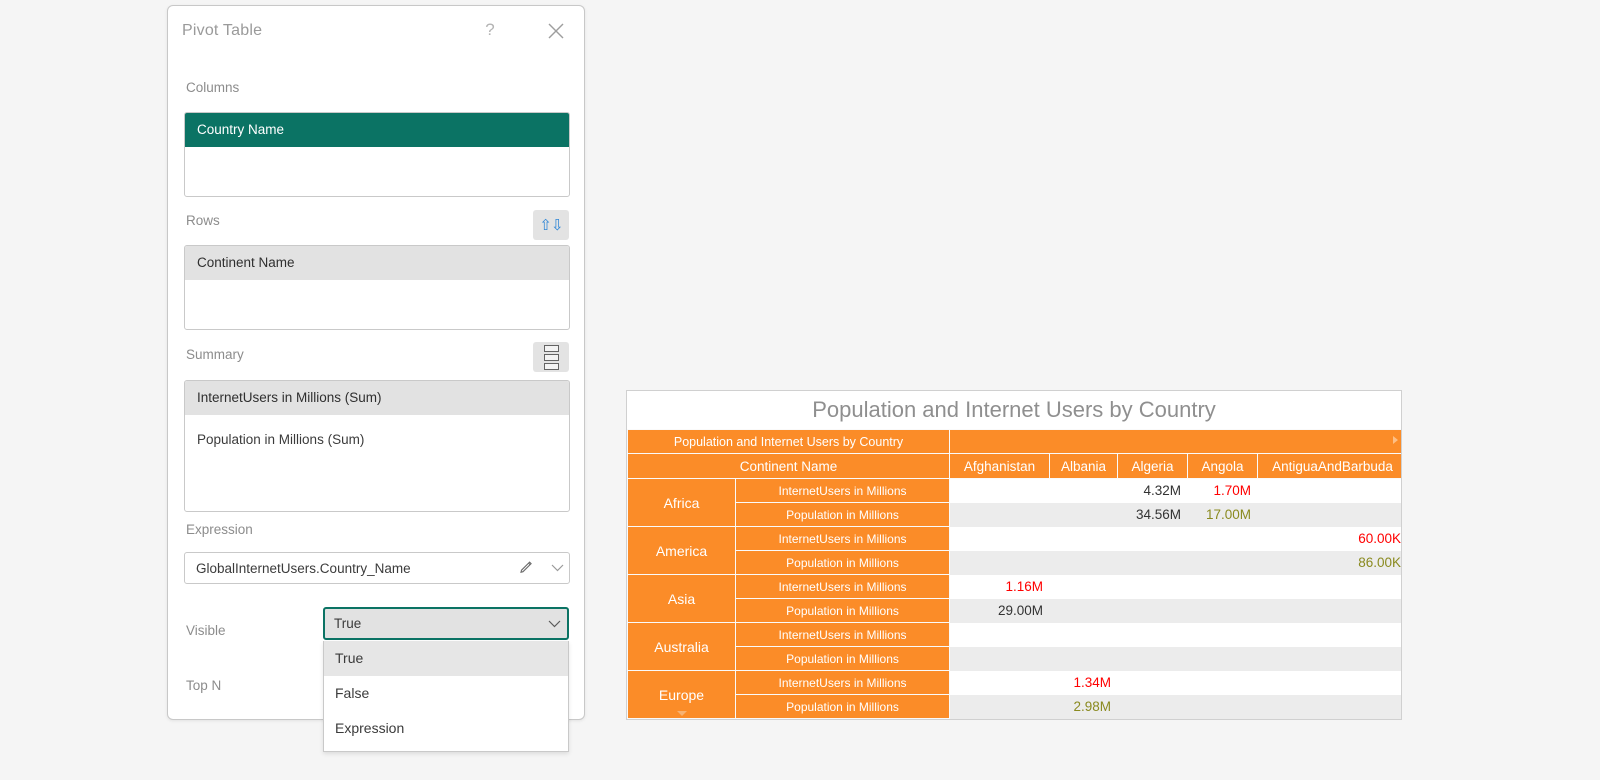 The image size is (1600, 780). I want to click on visible-option-false: False, so click(446, 693).